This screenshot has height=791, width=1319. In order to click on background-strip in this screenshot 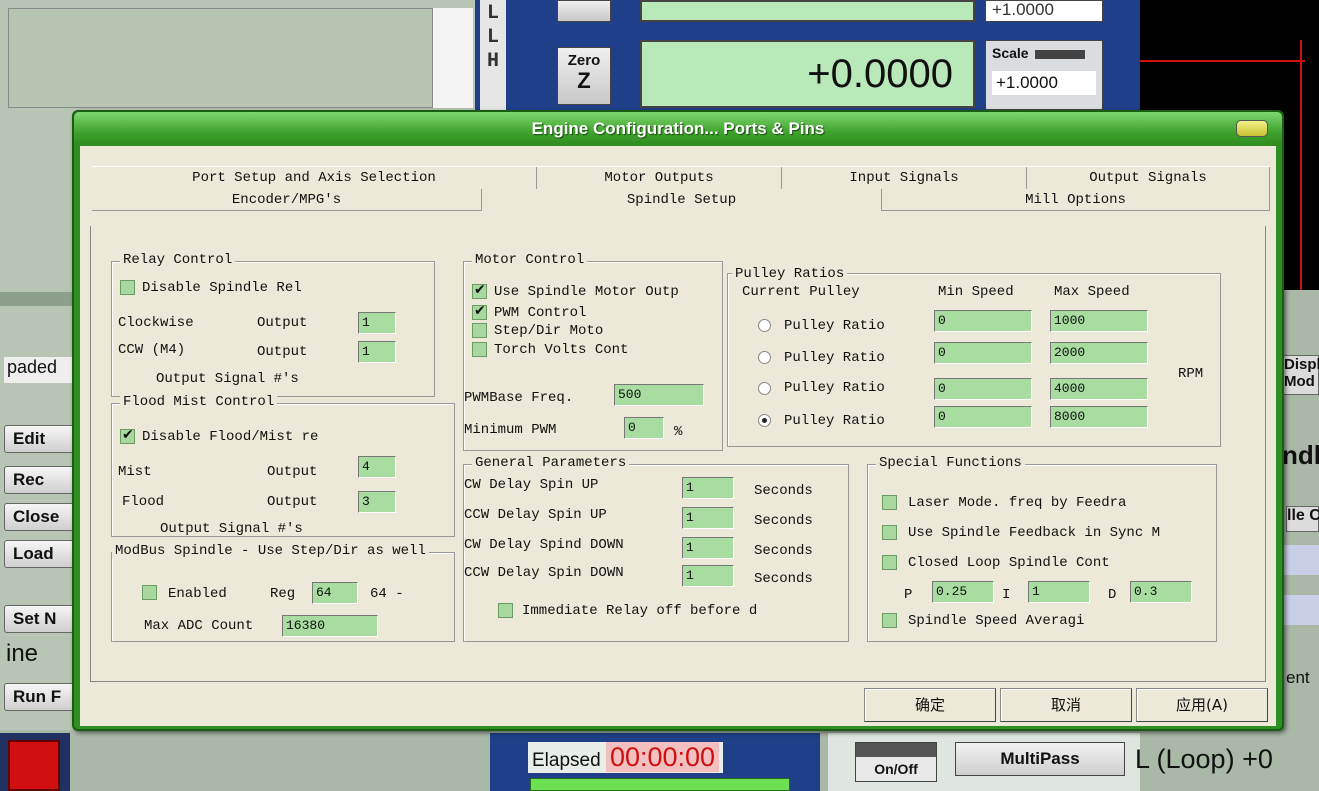, I will do `click(453, 58)`.